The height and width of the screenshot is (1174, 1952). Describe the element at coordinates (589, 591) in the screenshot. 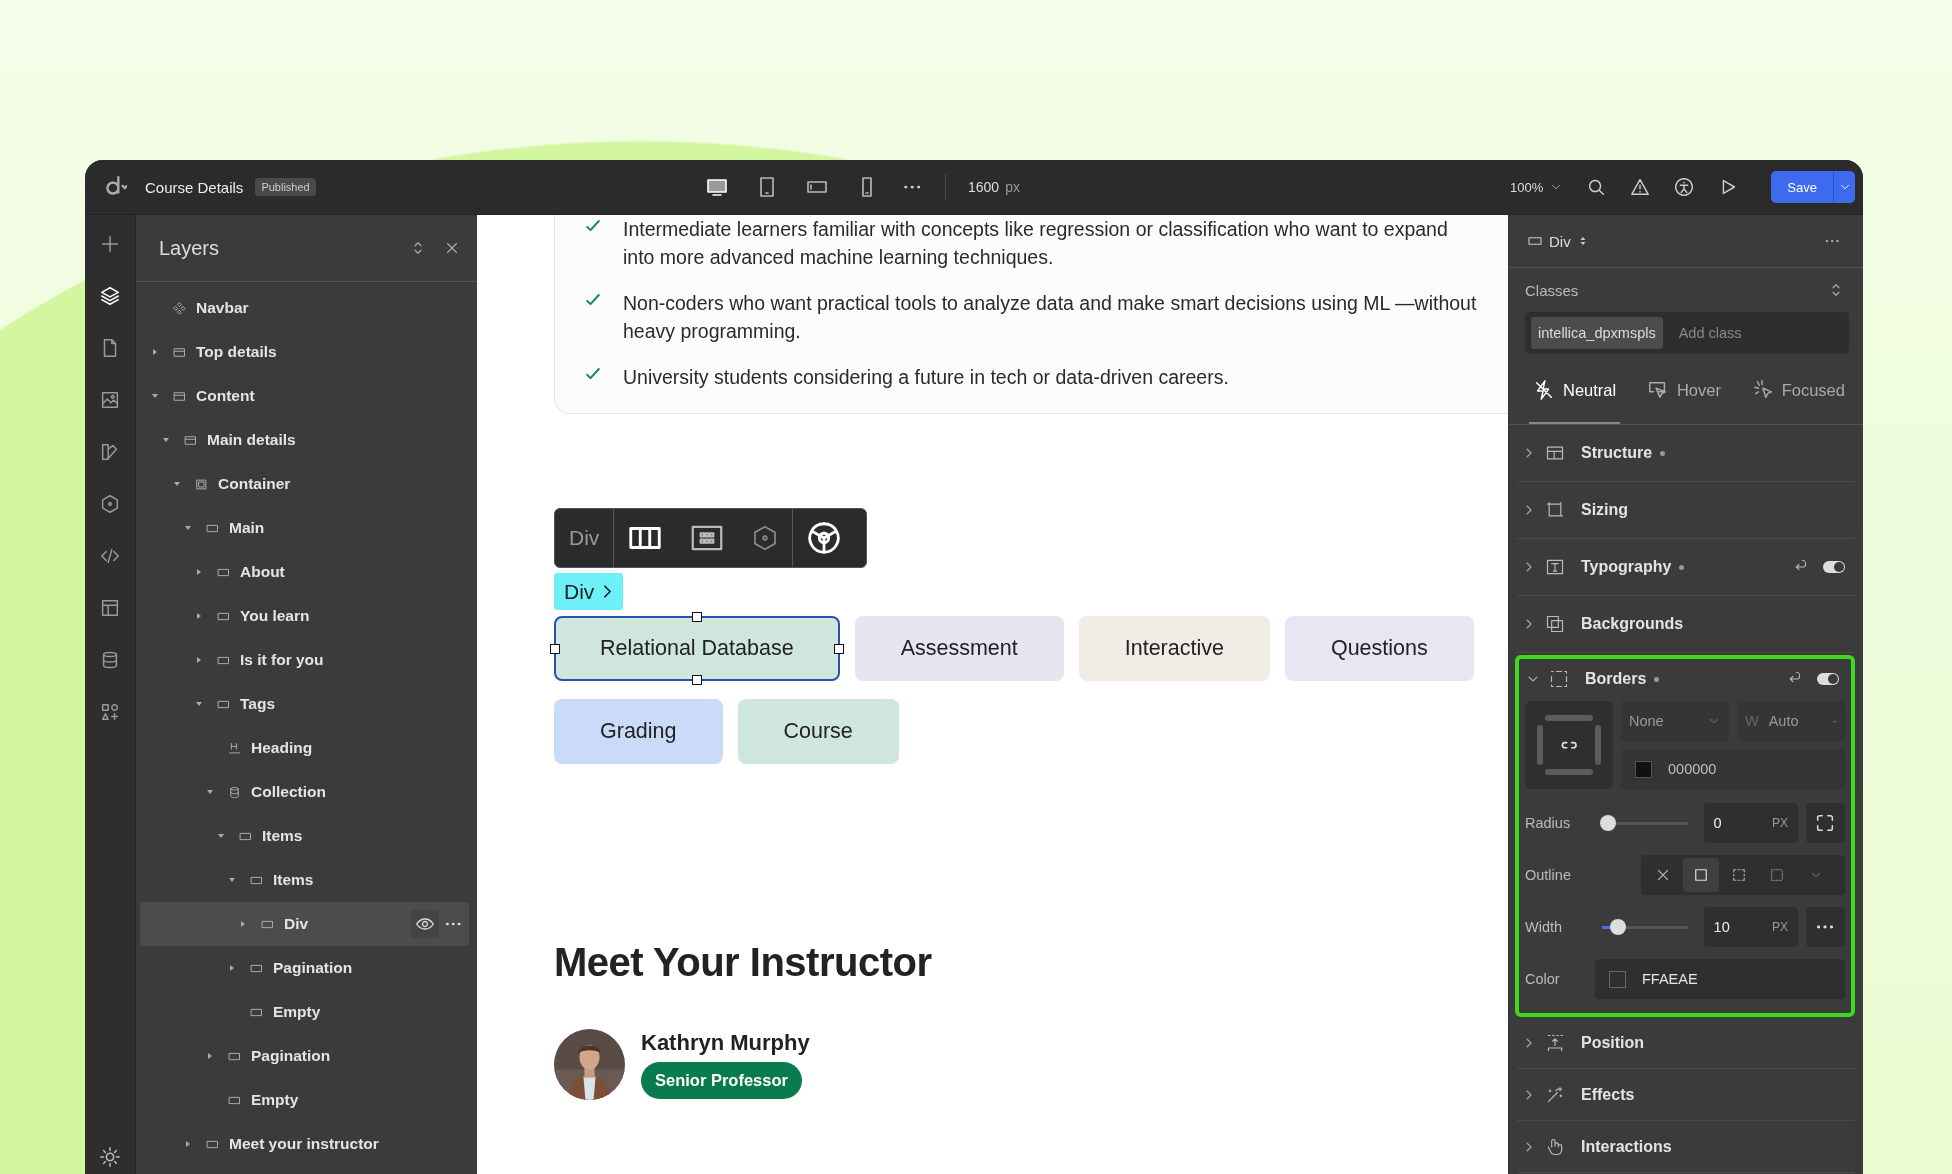

I see `element-breadcrumb: Div` at that location.